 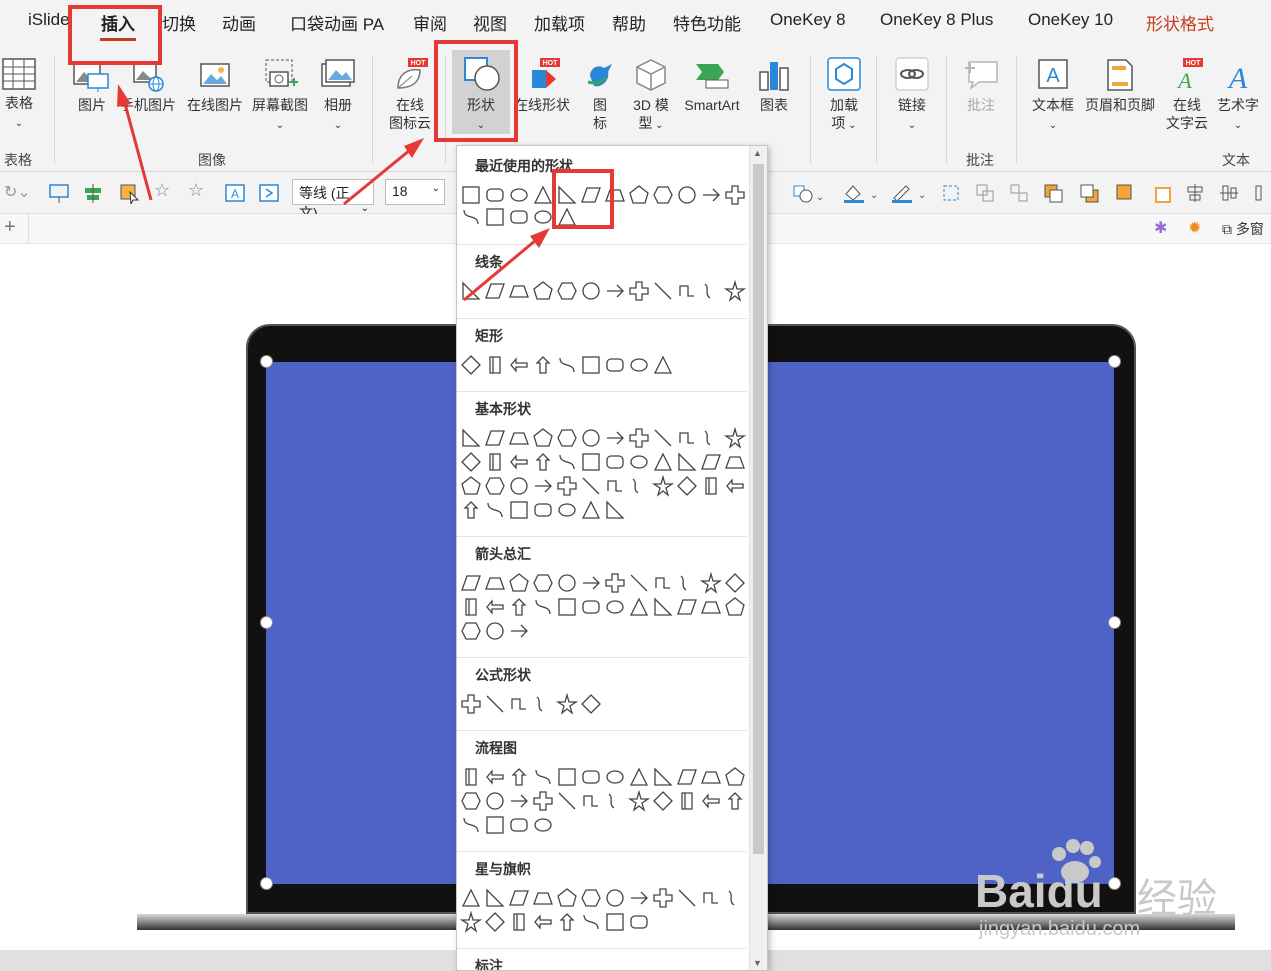 I want to click on arrow-to-rectangle, so click(x=500, y=270).